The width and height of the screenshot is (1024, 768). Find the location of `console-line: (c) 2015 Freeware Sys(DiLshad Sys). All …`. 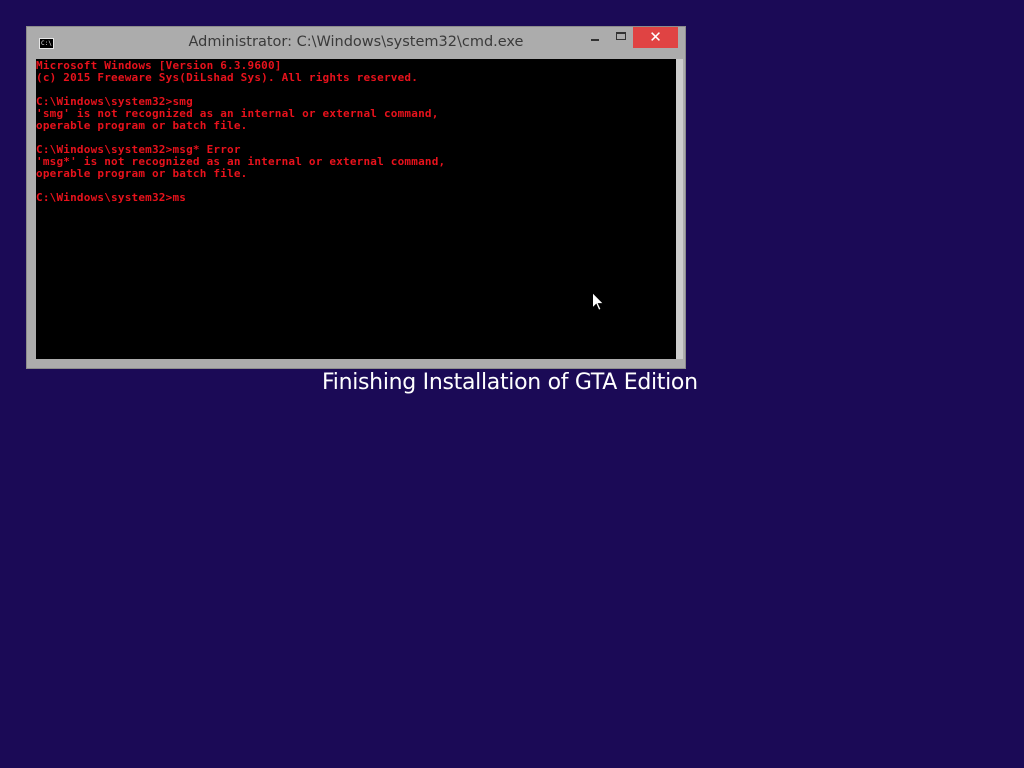

console-line: (c) 2015 Freeware Sys(DiLshad Sys). All … is located at coordinates (227, 77).